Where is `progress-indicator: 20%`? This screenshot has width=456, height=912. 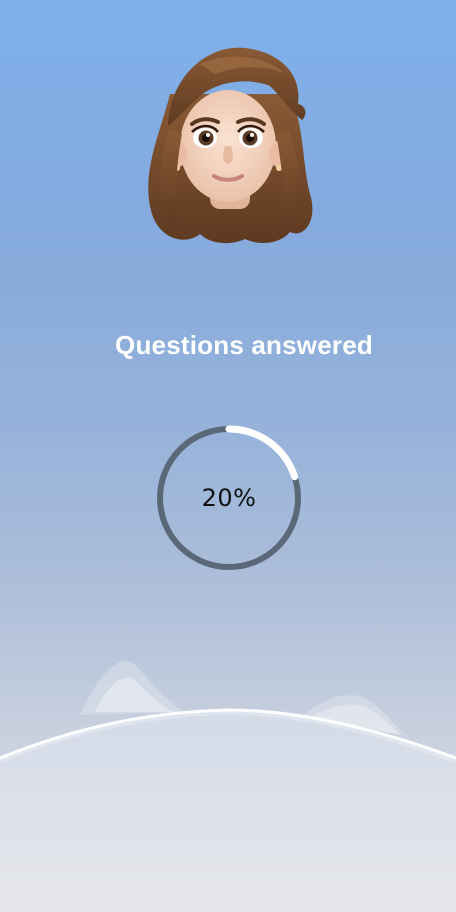
progress-indicator: 20% is located at coordinates (229, 498).